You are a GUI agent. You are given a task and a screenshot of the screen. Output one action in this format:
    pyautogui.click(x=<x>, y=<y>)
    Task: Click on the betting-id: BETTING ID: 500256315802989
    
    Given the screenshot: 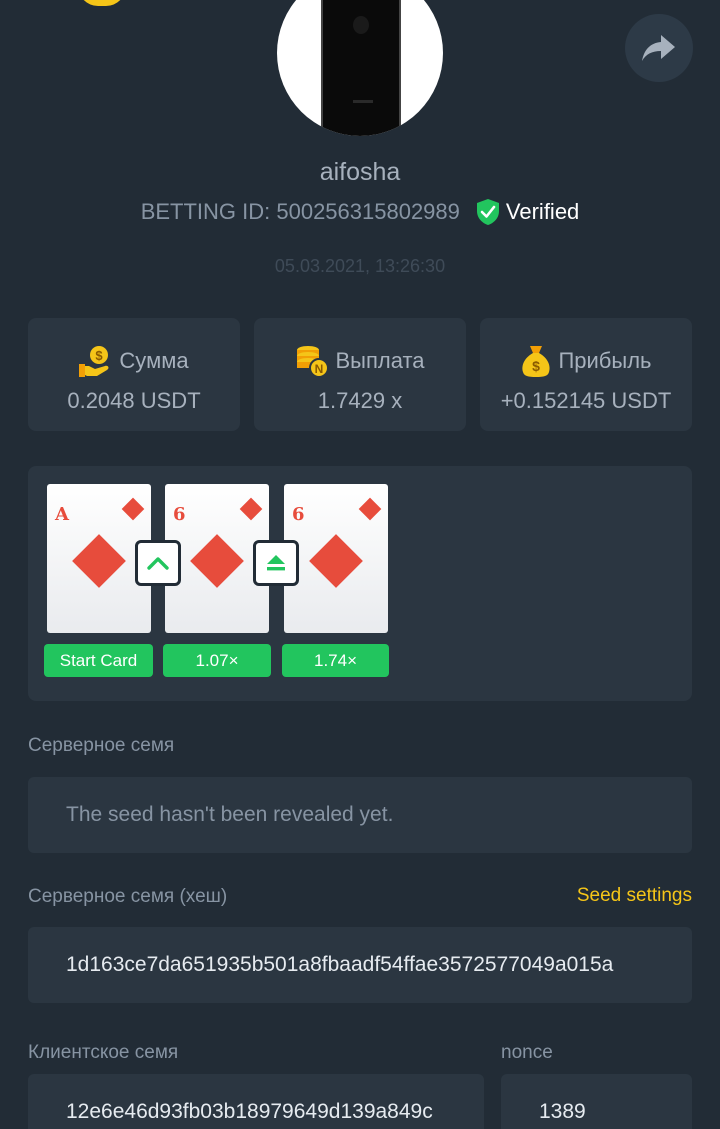 What is the action you would take?
    pyautogui.click(x=300, y=211)
    